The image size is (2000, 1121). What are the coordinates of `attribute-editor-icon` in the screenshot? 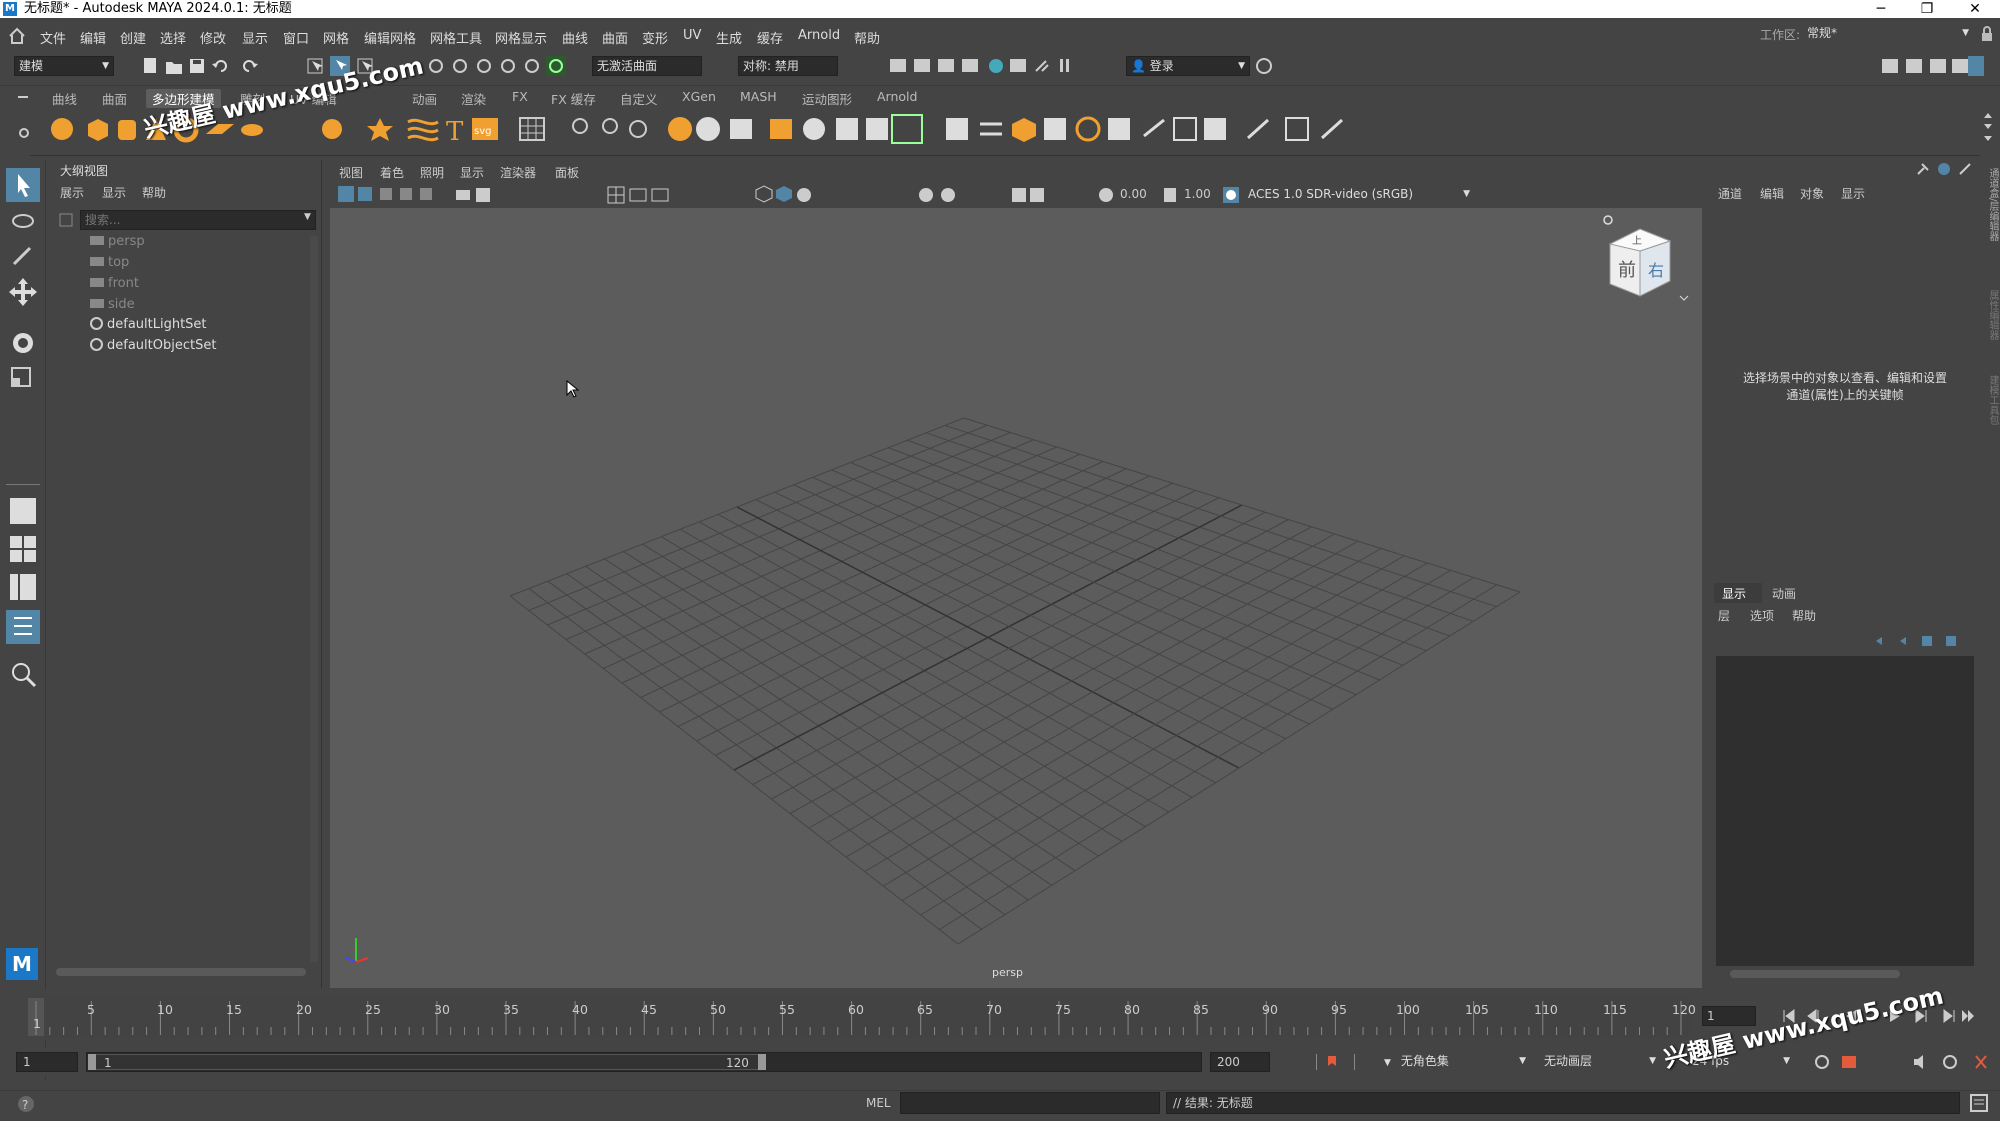 It's located at (1938, 66).